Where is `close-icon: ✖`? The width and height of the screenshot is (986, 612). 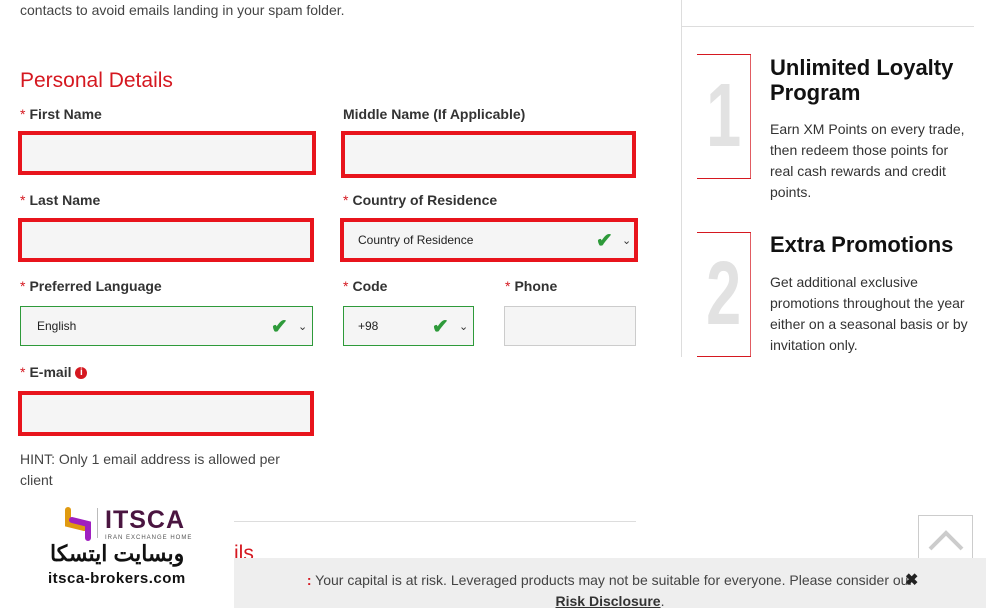 close-icon: ✖ is located at coordinates (911, 580).